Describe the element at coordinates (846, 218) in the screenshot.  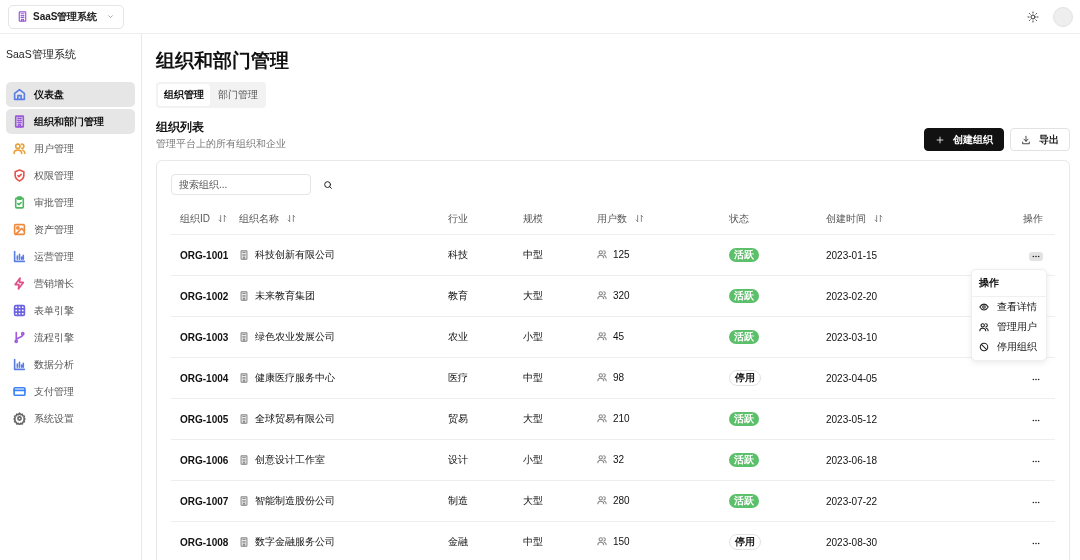
I see `column-header: 创建时间` at that location.